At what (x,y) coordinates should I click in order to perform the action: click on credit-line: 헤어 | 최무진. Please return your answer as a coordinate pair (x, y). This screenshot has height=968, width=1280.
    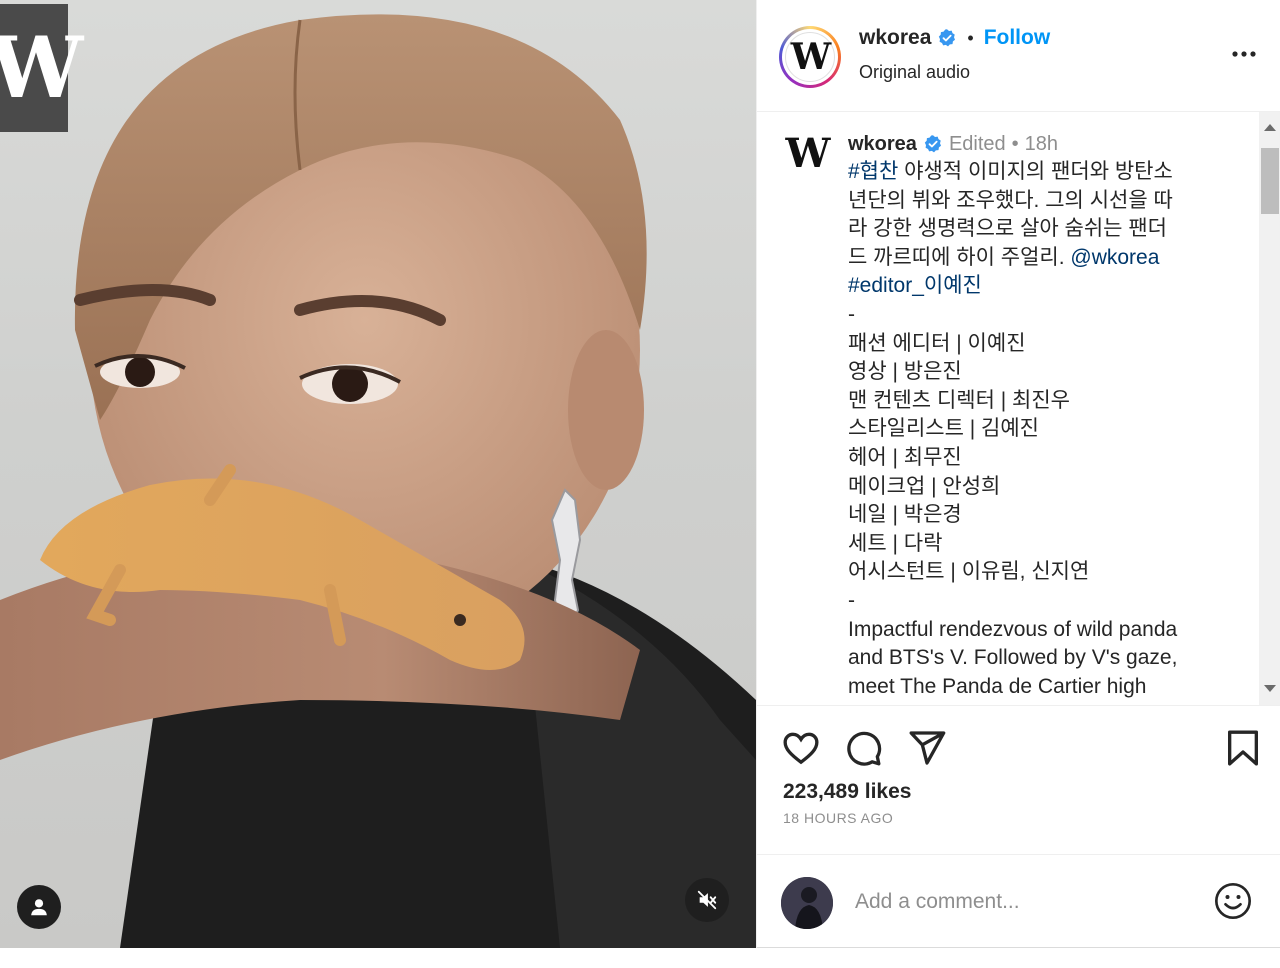
    Looking at the image, I should click on (905, 457).